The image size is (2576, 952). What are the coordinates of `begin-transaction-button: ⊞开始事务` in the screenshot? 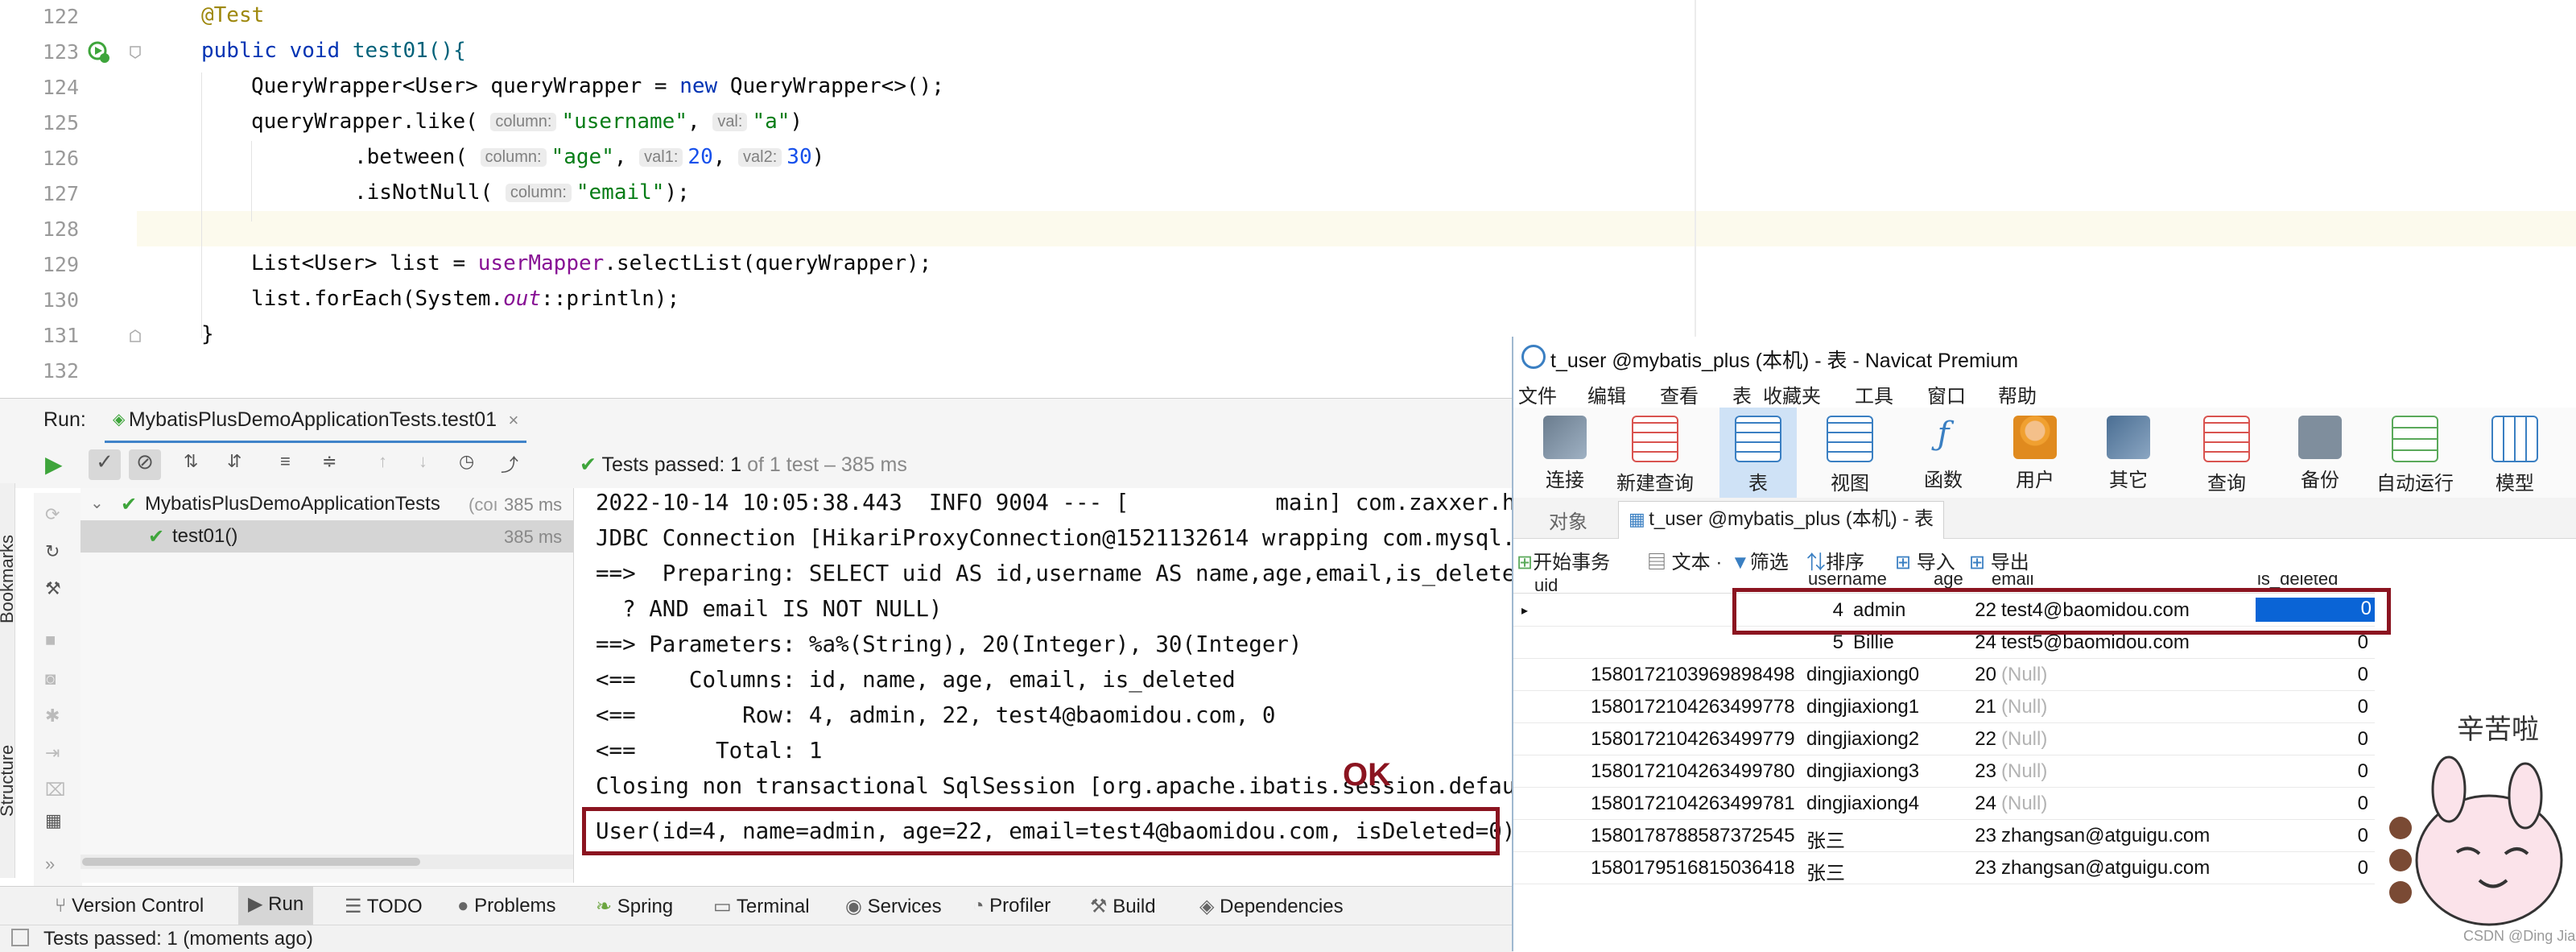 It's located at (1563, 560).